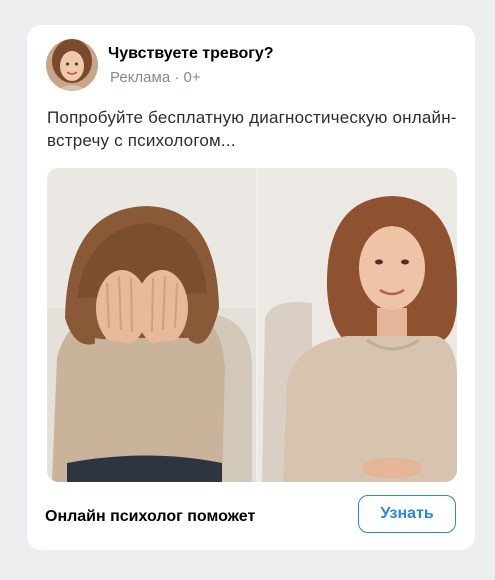  I want to click on ad-meta-label: Реклама · 0+, so click(155, 77).